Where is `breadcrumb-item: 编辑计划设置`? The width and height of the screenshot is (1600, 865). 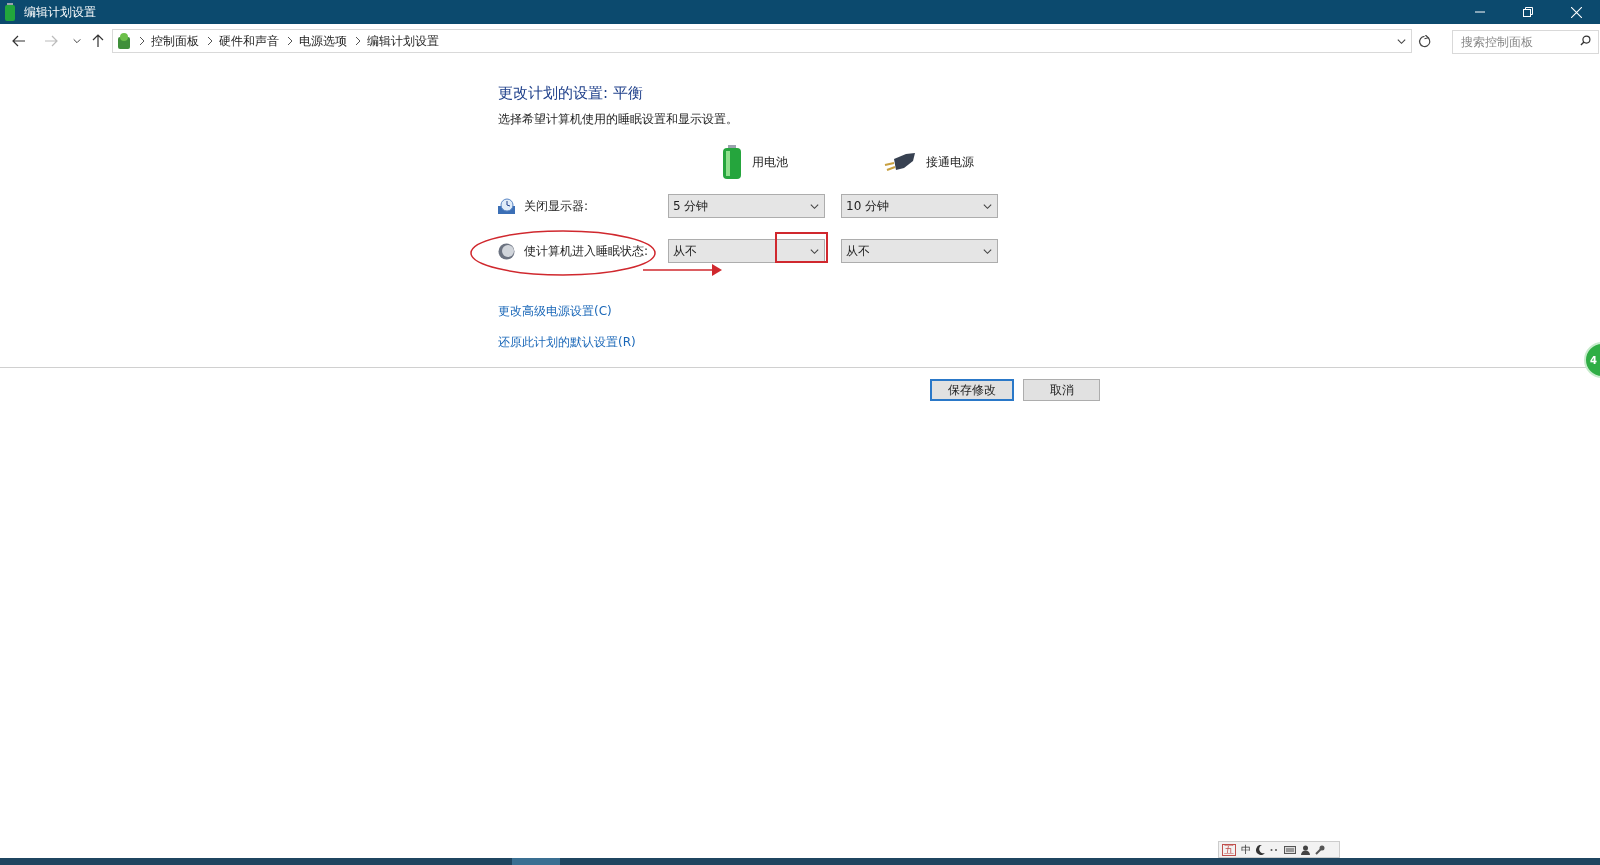
breadcrumb-item: 编辑计划设置 is located at coordinates (403, 41).